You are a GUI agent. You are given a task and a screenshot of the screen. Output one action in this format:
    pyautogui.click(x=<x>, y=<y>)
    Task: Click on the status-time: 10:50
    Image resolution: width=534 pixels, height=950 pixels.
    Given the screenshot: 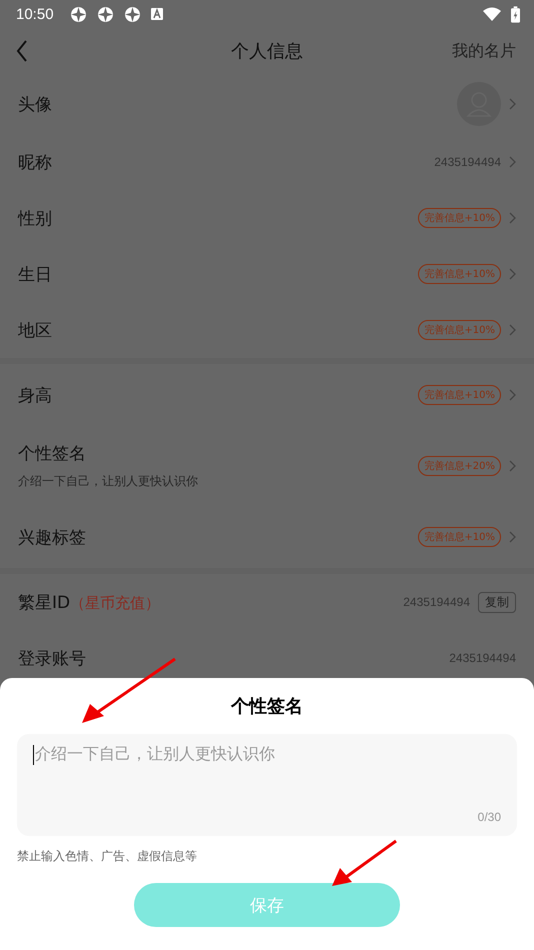 What is the action you would take?
    pyautogui.click(x=35, y=14)
    